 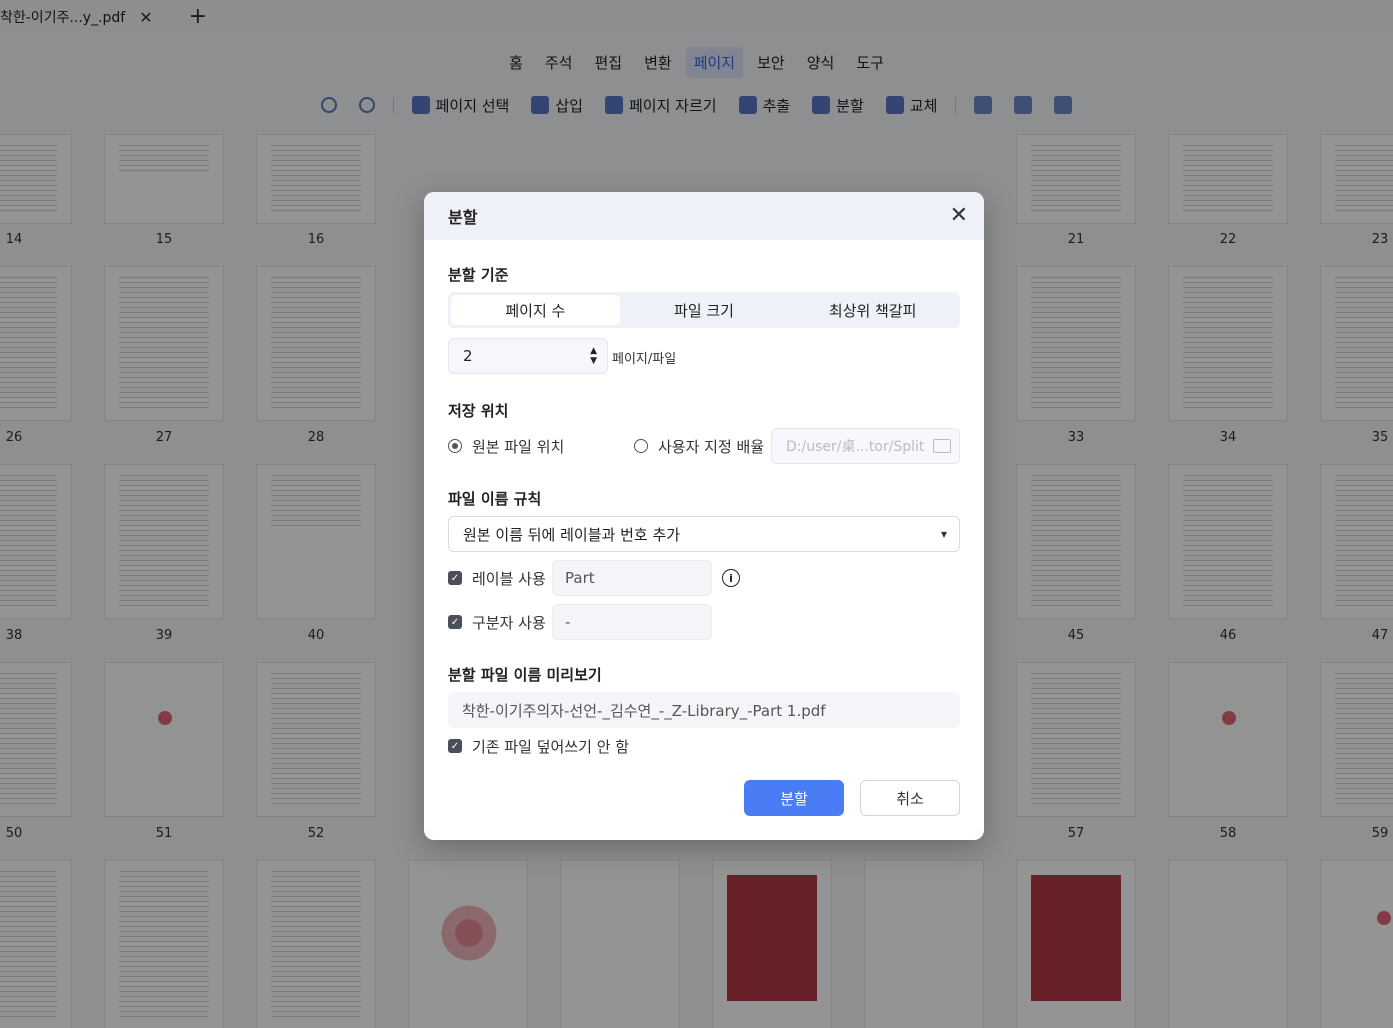 I want to click on use-separator-row: ✓ 구분자 사용 -, so click(x=580, y=622).